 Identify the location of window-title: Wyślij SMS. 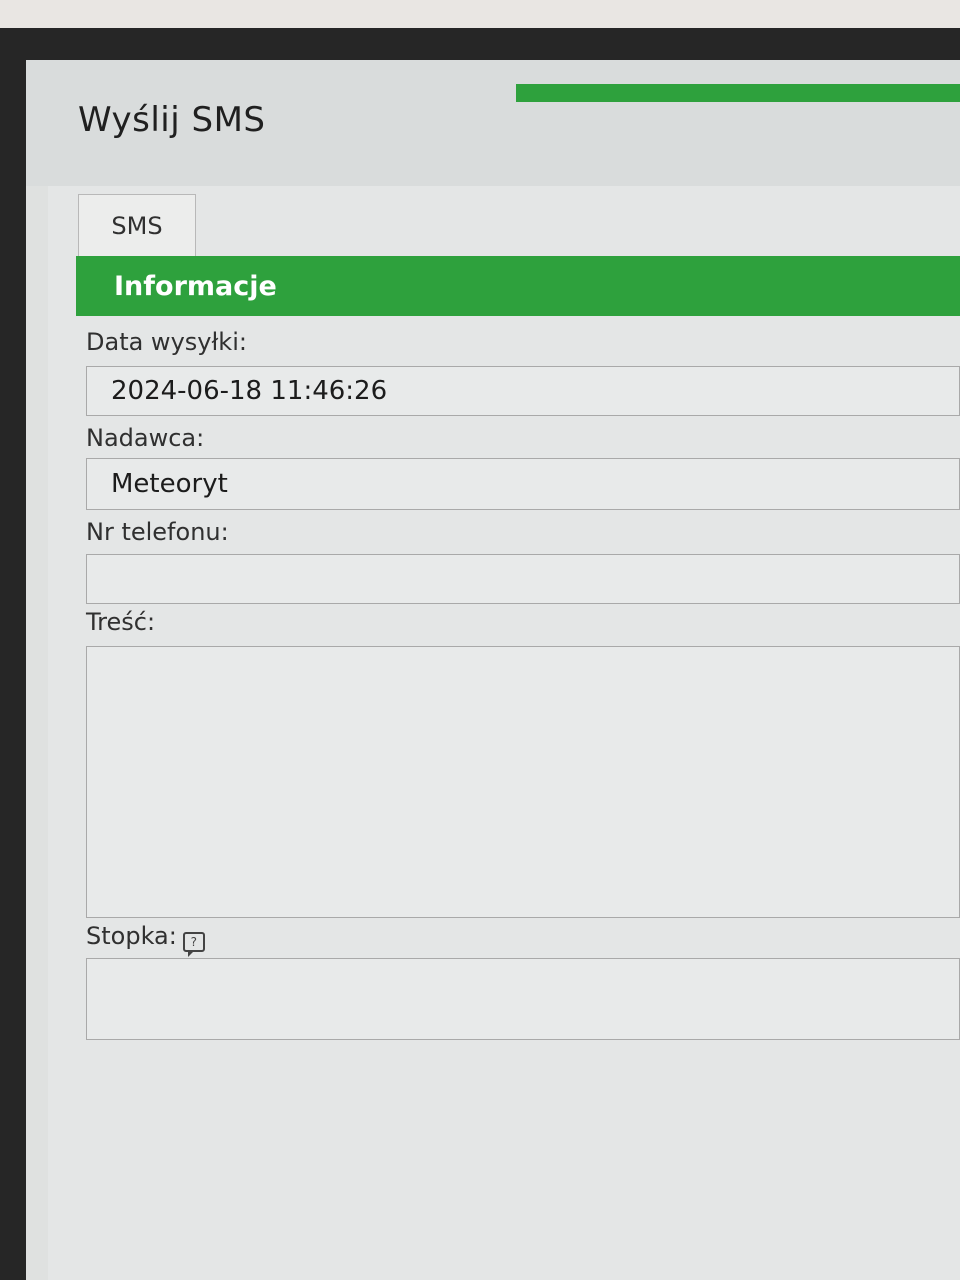
(172, 120).